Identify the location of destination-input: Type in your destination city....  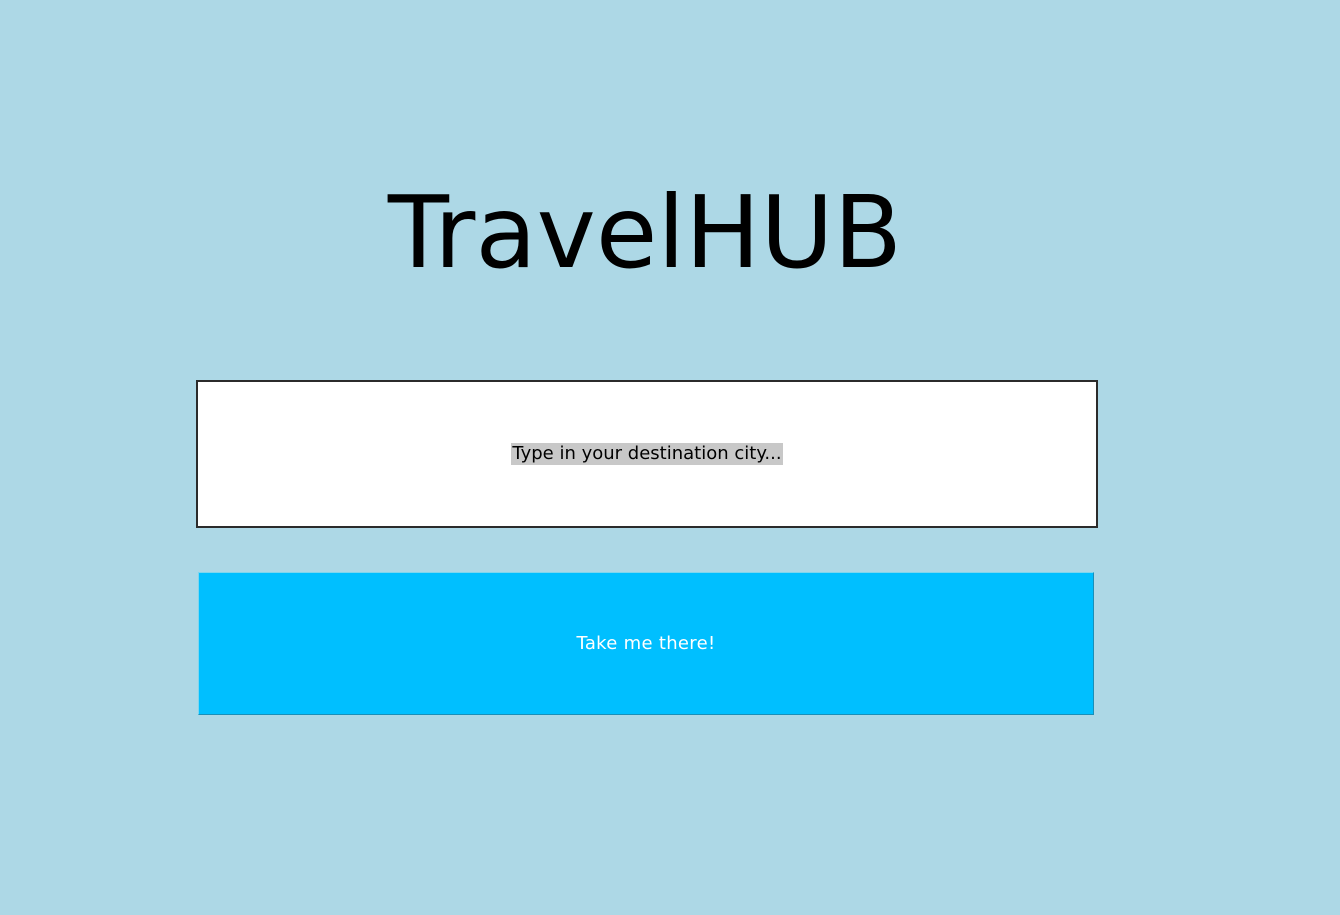
(647, 454).